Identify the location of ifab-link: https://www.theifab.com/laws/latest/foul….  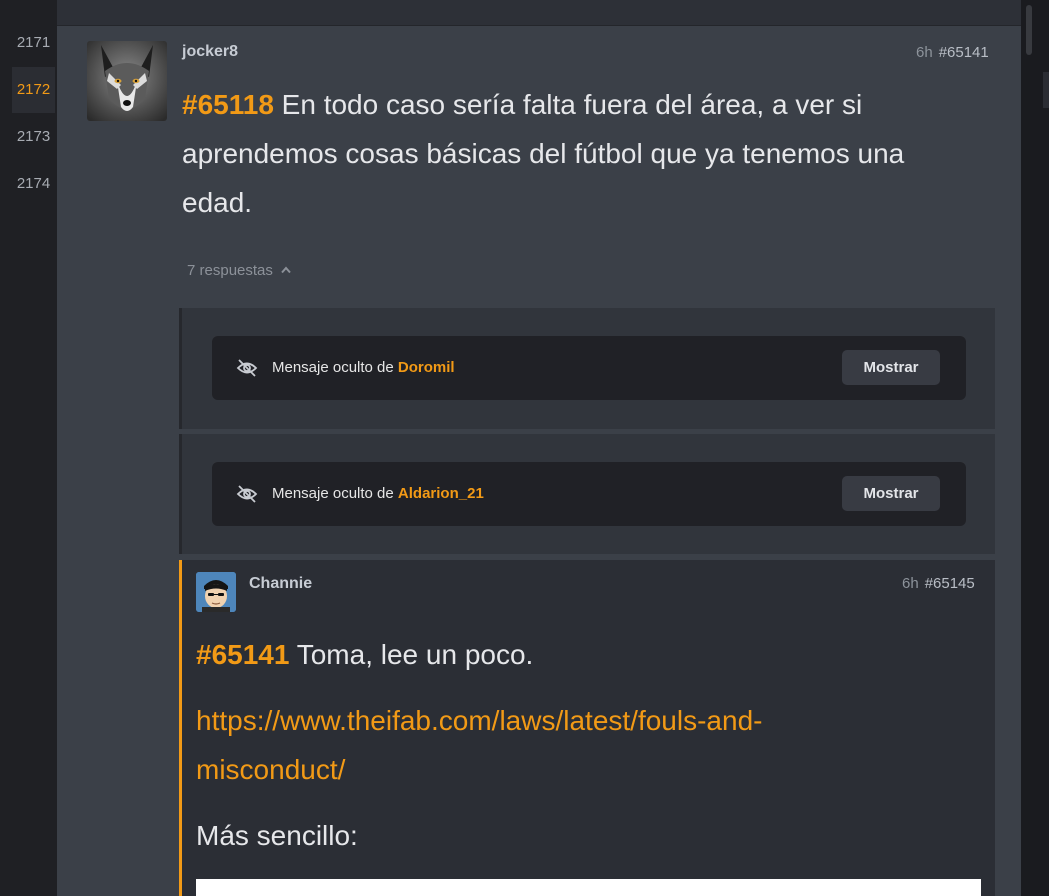
(479, 721).